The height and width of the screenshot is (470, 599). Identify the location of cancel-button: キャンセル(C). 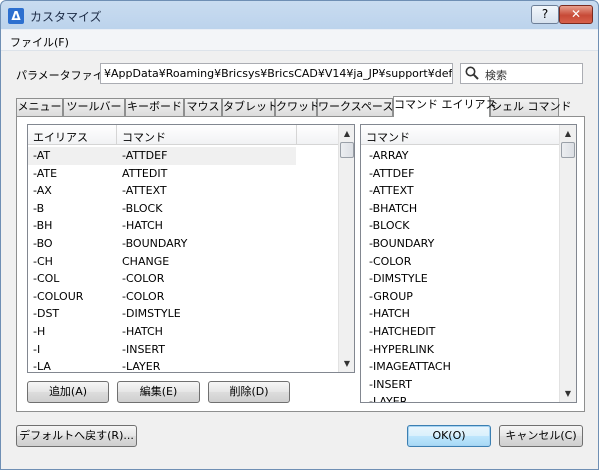
(541, 436).